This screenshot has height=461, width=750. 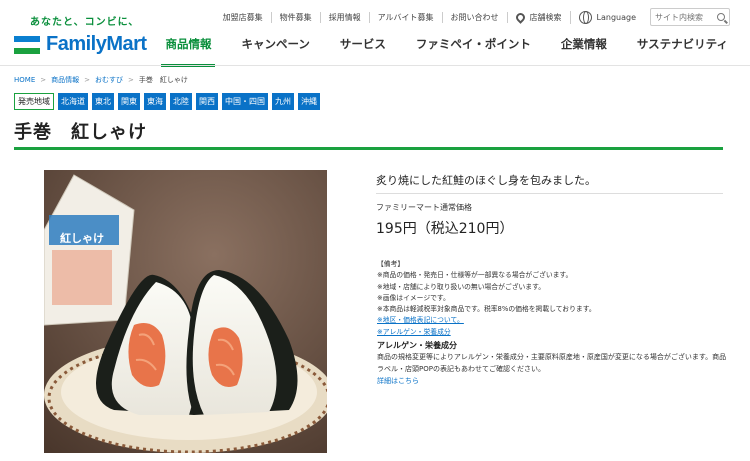 I want to click on region-tag: 関東, so click(x=129, y=101).